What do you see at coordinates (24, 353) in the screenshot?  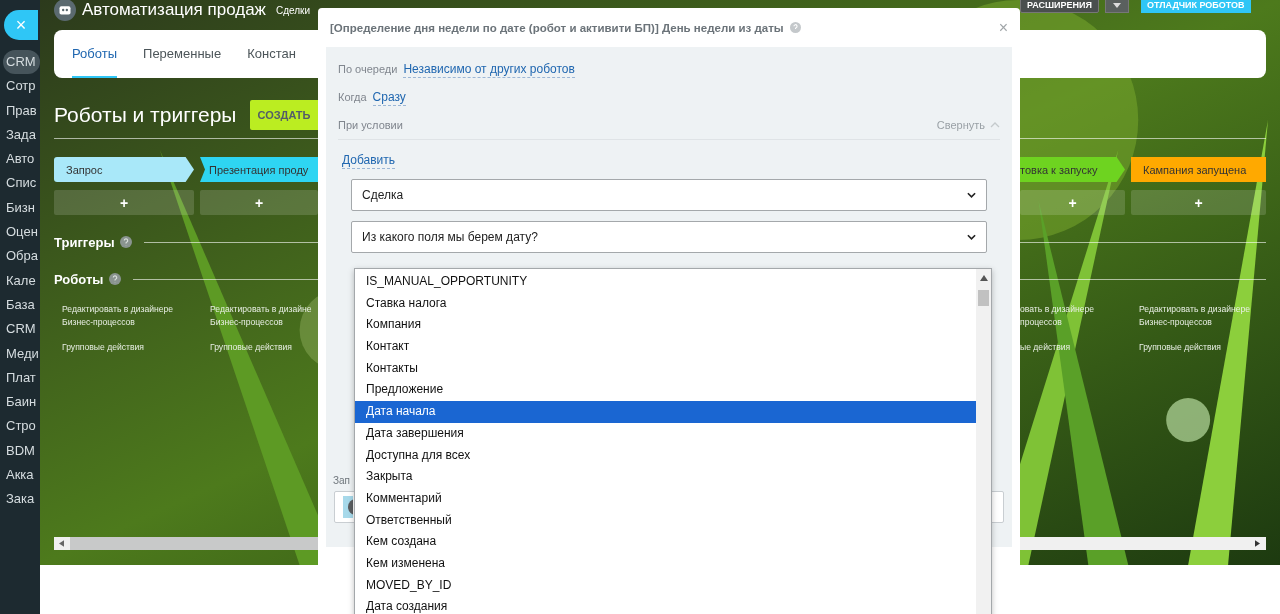 I see `sidebar-item: Меди` at bounding box center [24, 353].